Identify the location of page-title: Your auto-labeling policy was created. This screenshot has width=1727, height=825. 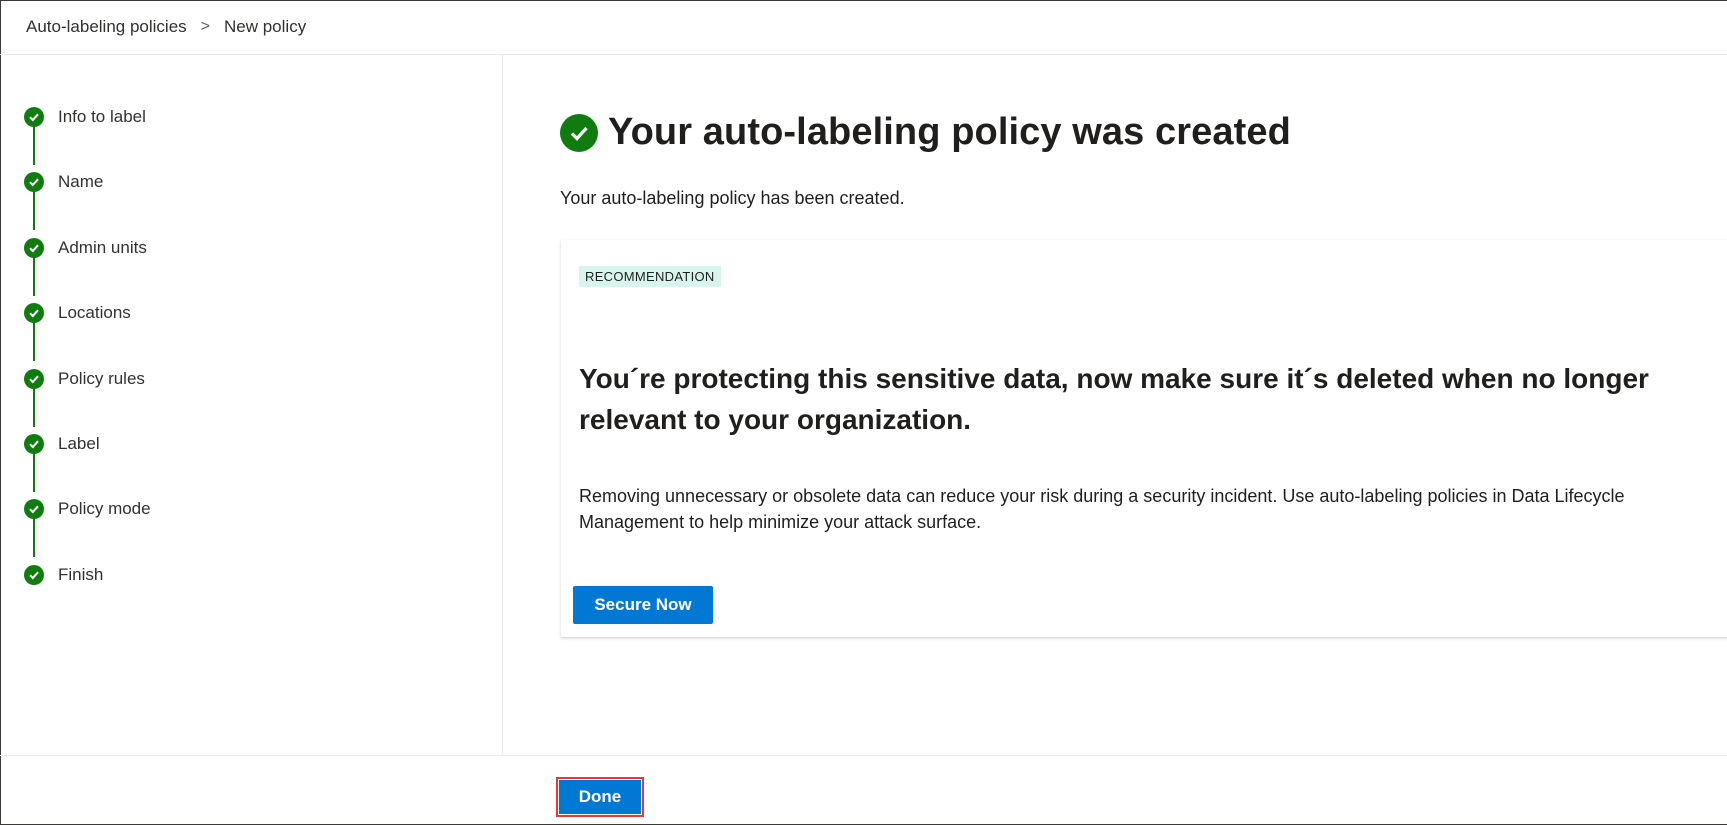
(949, 132).